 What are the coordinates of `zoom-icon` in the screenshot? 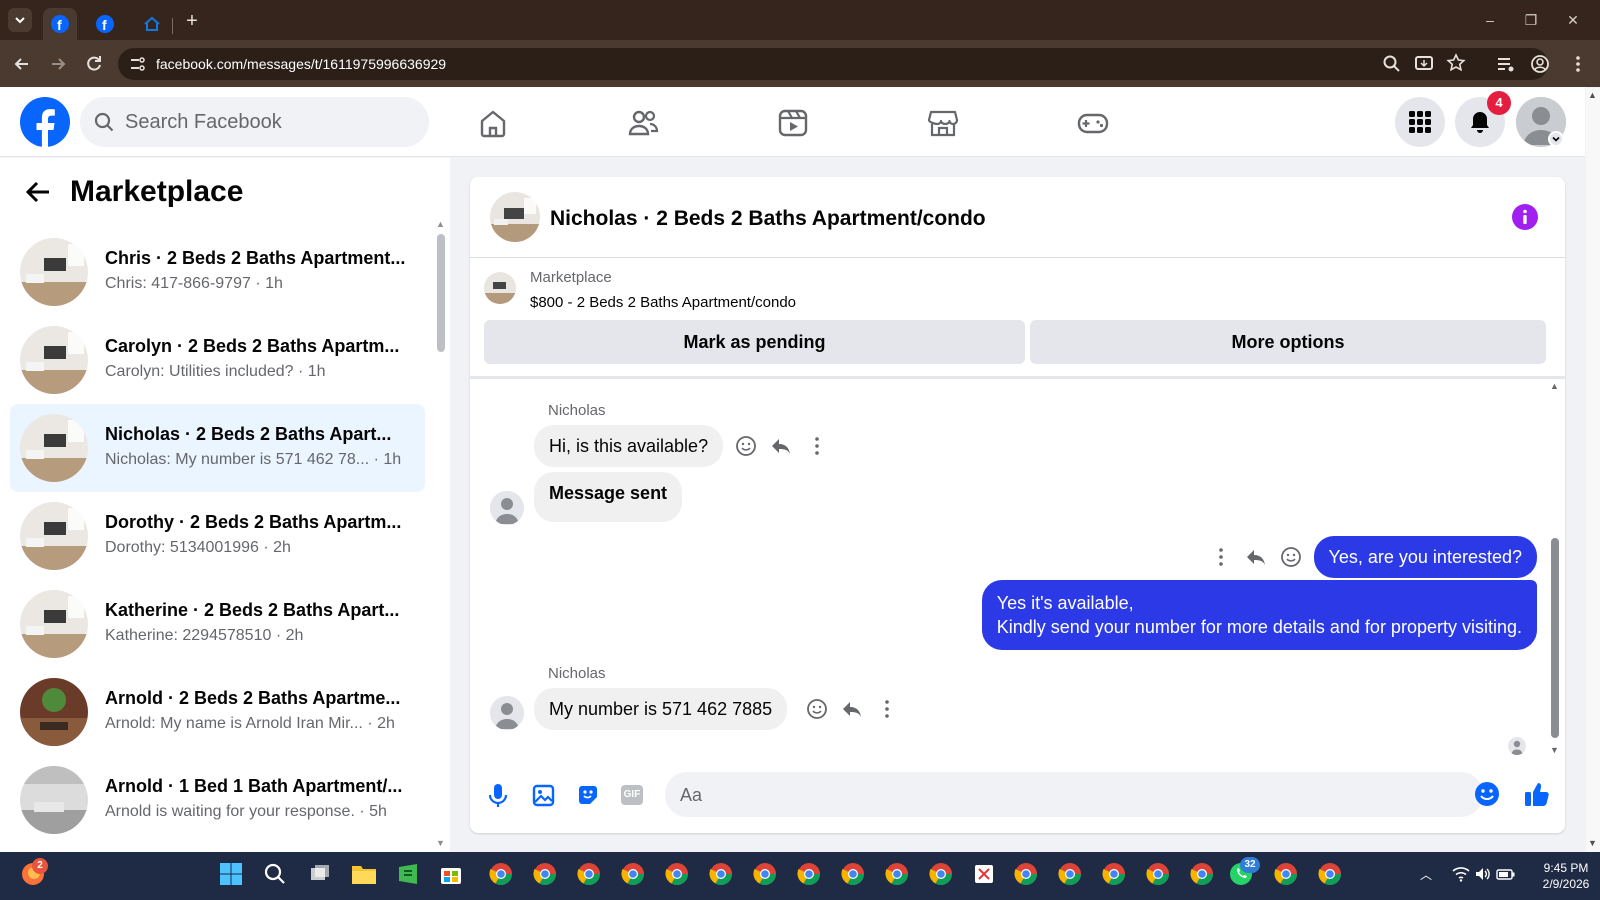 It's located at (1392, 64).